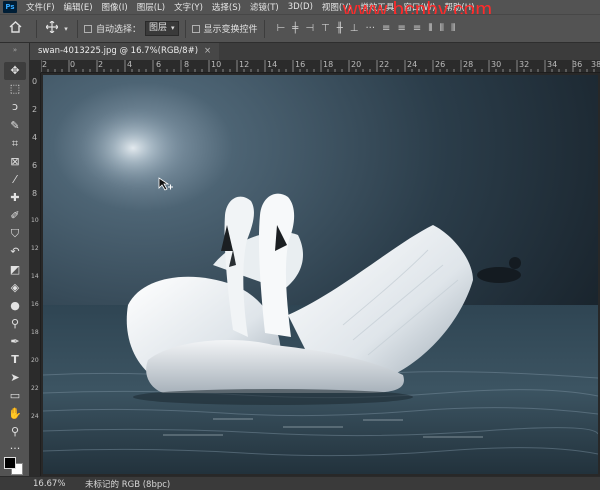 This screenshot has height=490, width=600. What do you see at coordinates (35, 81) in the screenshot?
I see `ruler-label: 0` at bounding box center [35, 81].